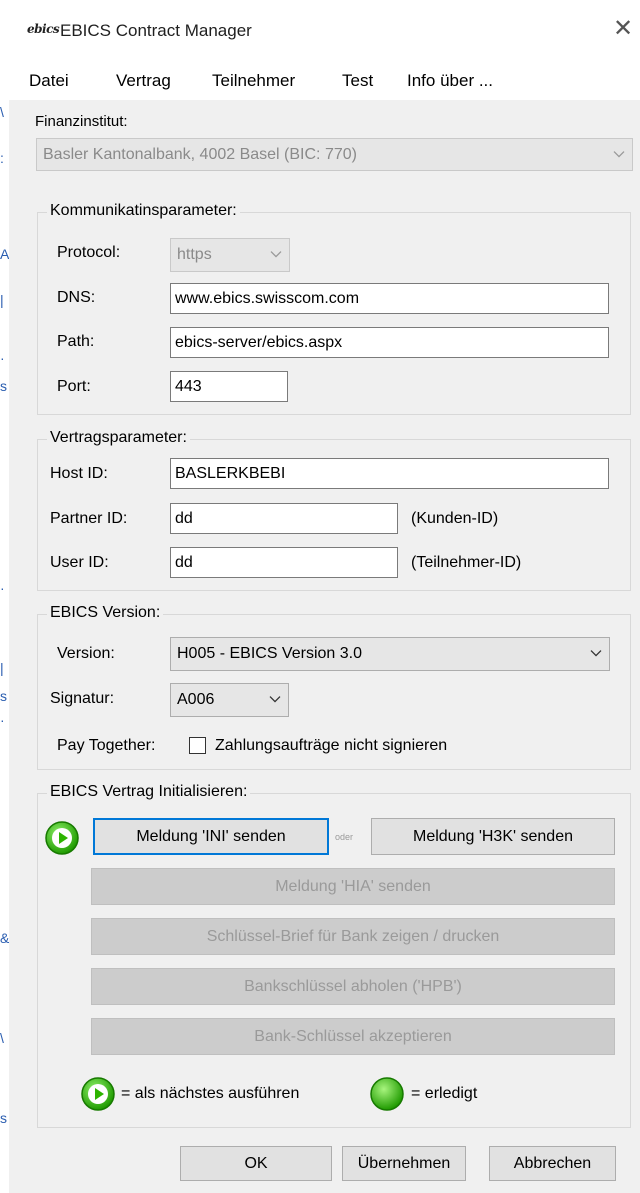  Describe the element at coordinates (184, 562) in the screenshot. I see `user-id-value: dd` at that location.